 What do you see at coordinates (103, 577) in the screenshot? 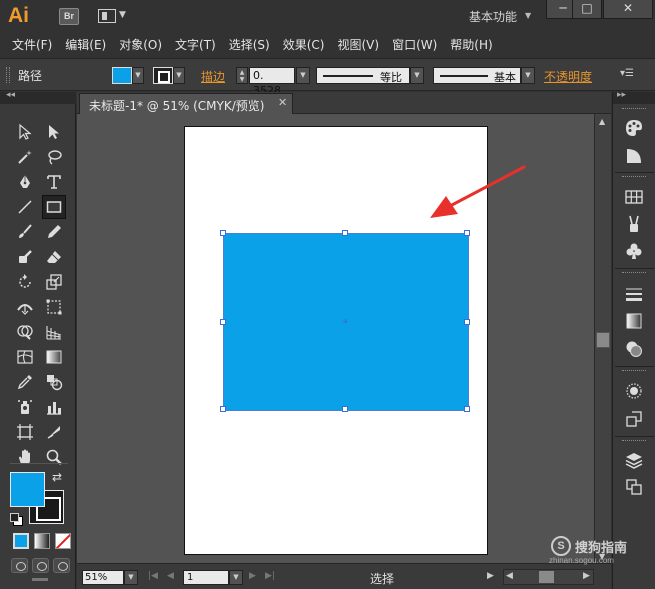
I see `zoom-level-field: 51%` at bounding box center [103, 577].